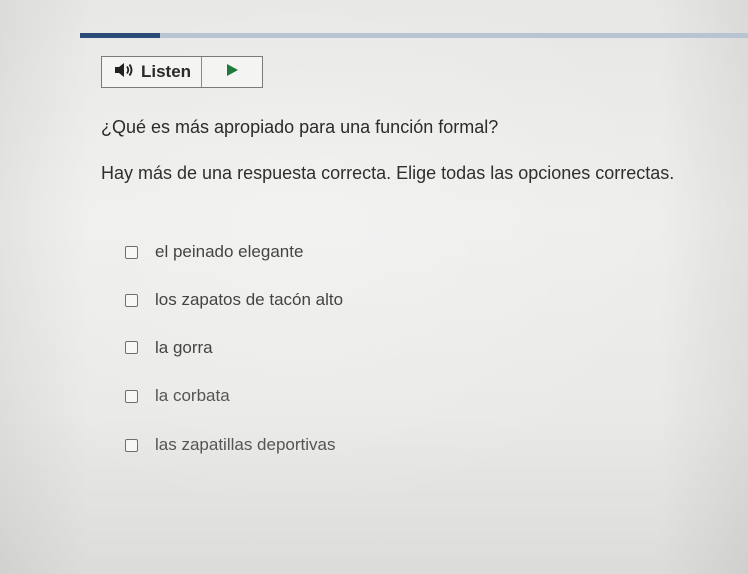  What do you see at coordinates (184, 347) in the screenshot?
I see `answer-option-label: la gorra` at bounding box center [184, 347].